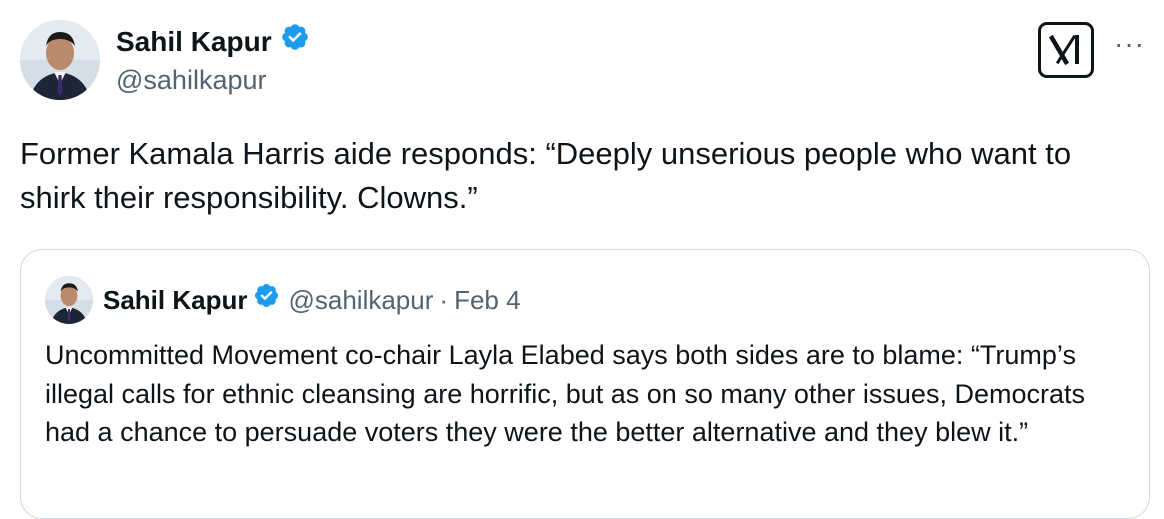  I want to click on quoted-author-avatar-image, so click(69, 300).